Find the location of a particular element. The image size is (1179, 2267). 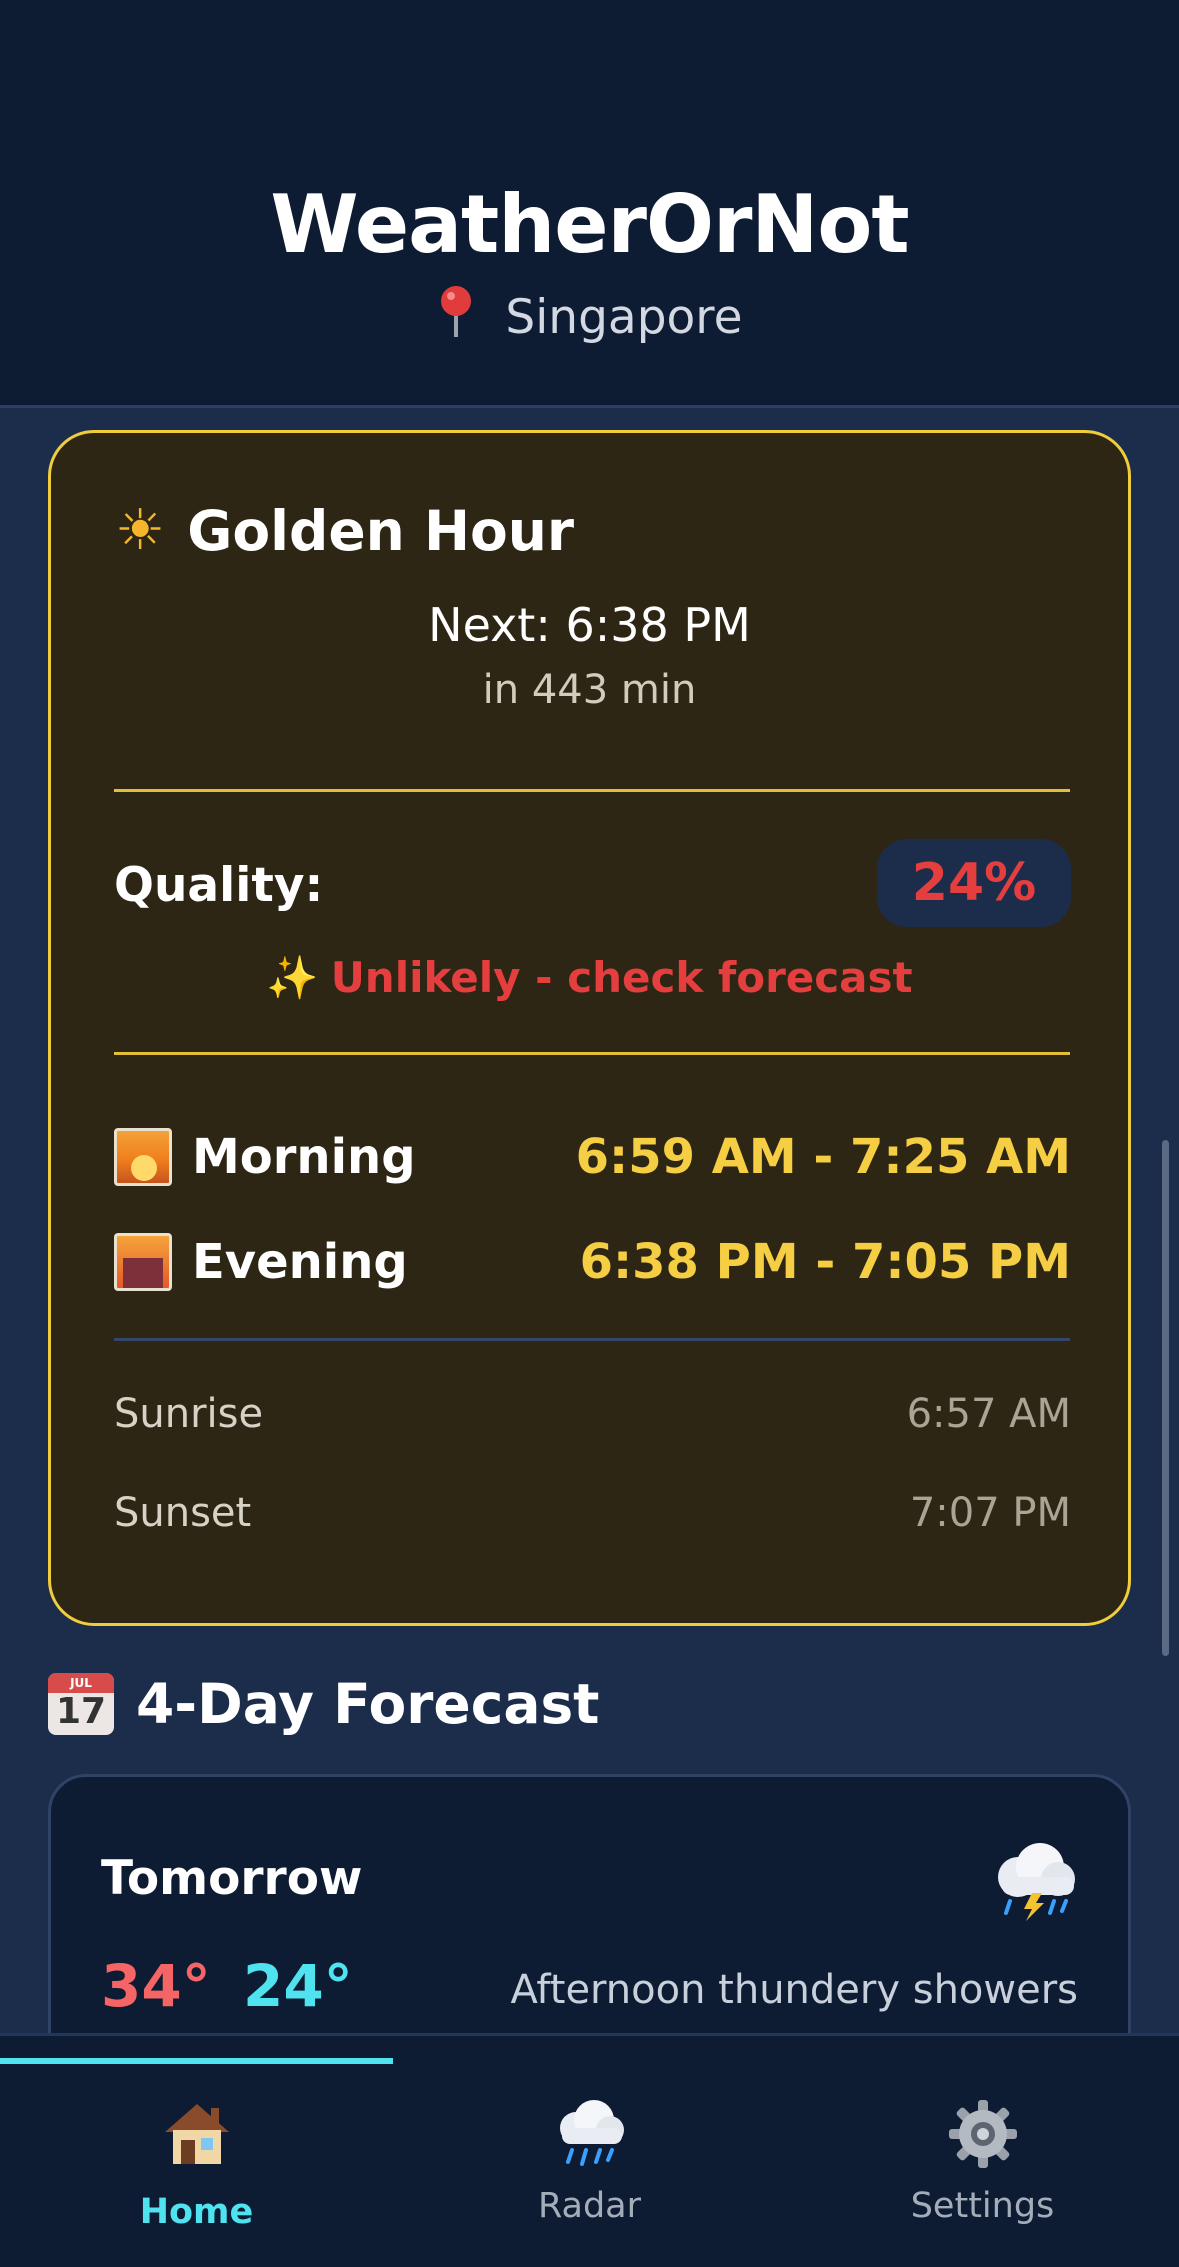

forecast-heading-text: 4-Day Forecast is located at coordinates (368, 1704).